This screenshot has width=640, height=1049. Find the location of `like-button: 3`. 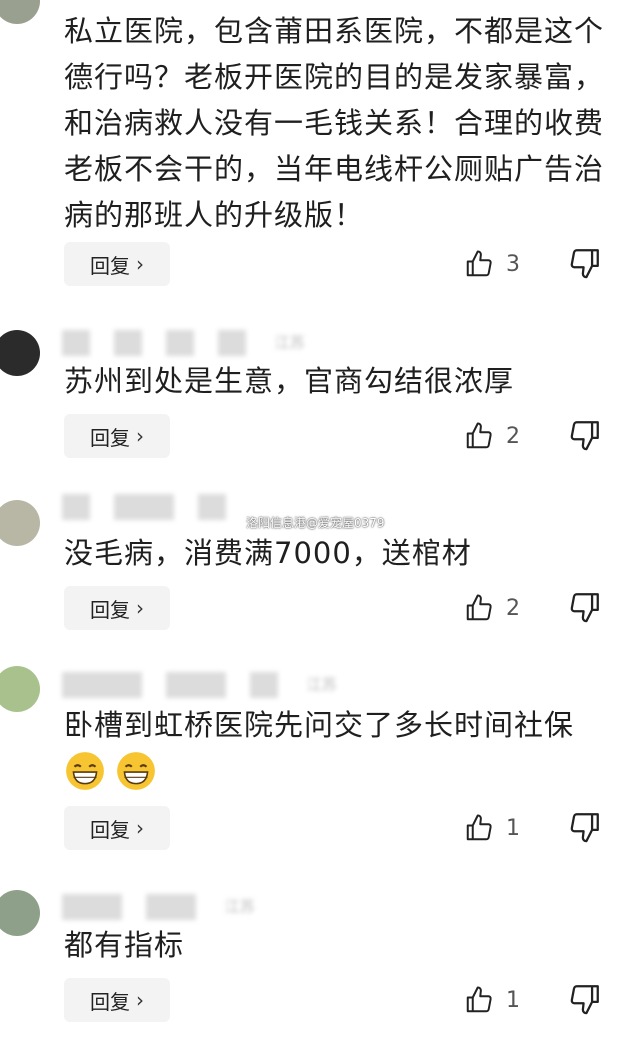

like-button: 3 is located at coordinates (492, 264).